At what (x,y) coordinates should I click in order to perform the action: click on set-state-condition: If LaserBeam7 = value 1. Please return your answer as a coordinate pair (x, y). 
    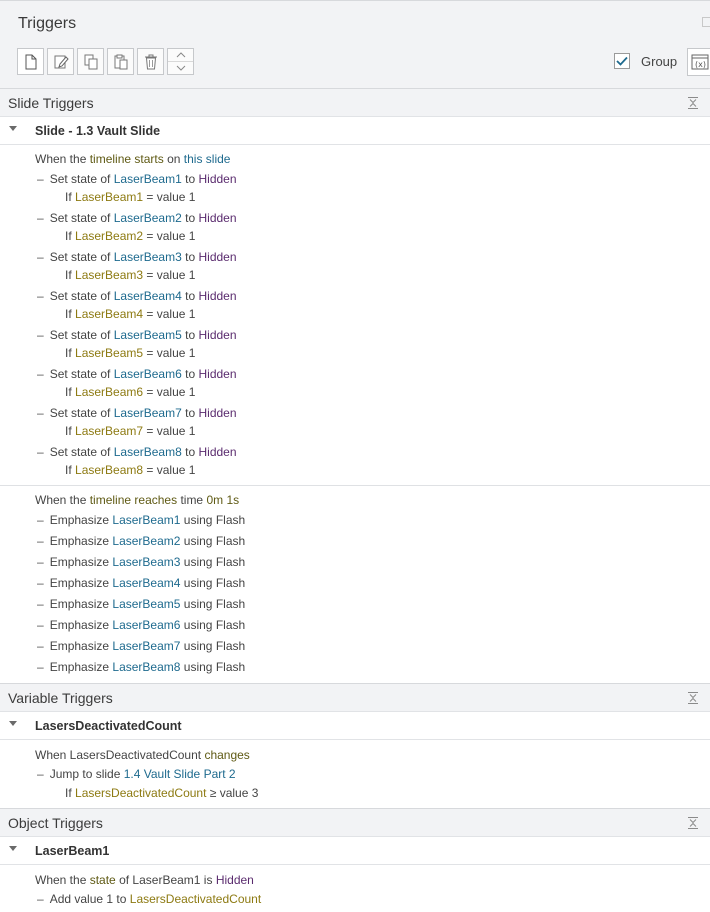
    Looking at the image, I should click on (130, 431).